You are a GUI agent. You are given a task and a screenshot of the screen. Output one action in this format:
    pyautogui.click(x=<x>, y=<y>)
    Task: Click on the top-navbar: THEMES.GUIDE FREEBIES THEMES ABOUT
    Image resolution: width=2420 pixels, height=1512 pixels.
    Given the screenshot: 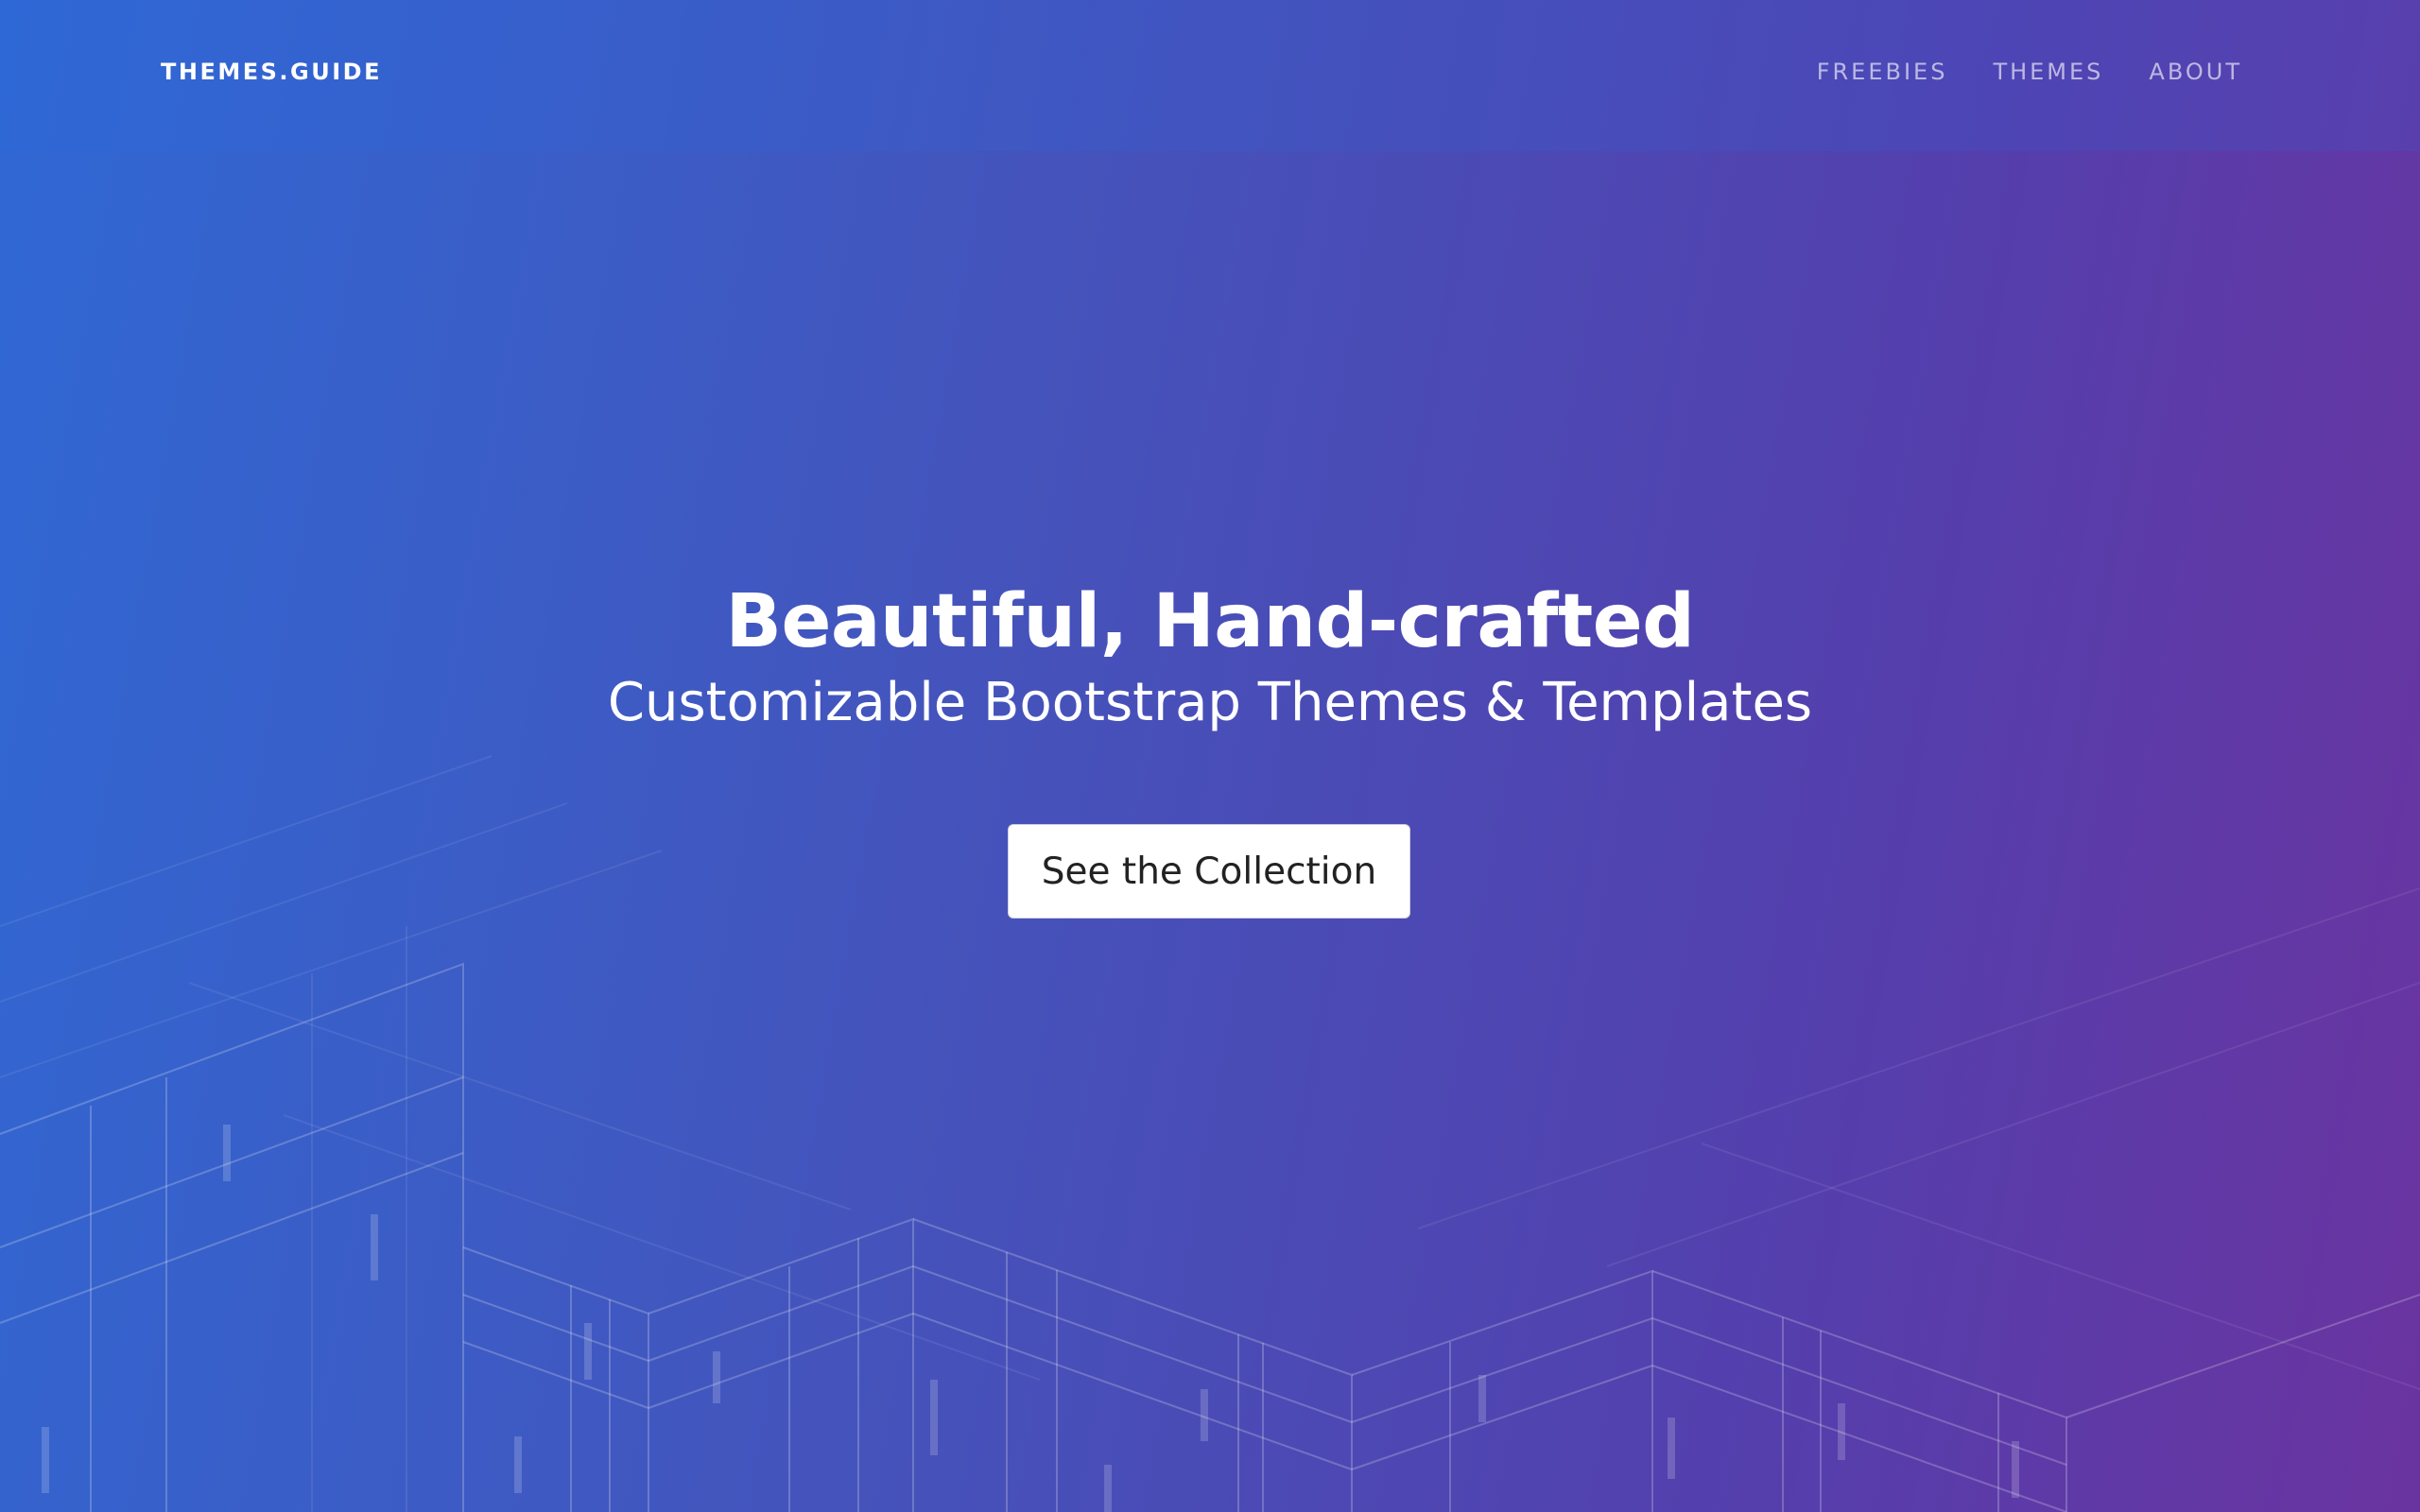 What is the action you would take?
    pyautogui.click(x=1210, y=75)
    